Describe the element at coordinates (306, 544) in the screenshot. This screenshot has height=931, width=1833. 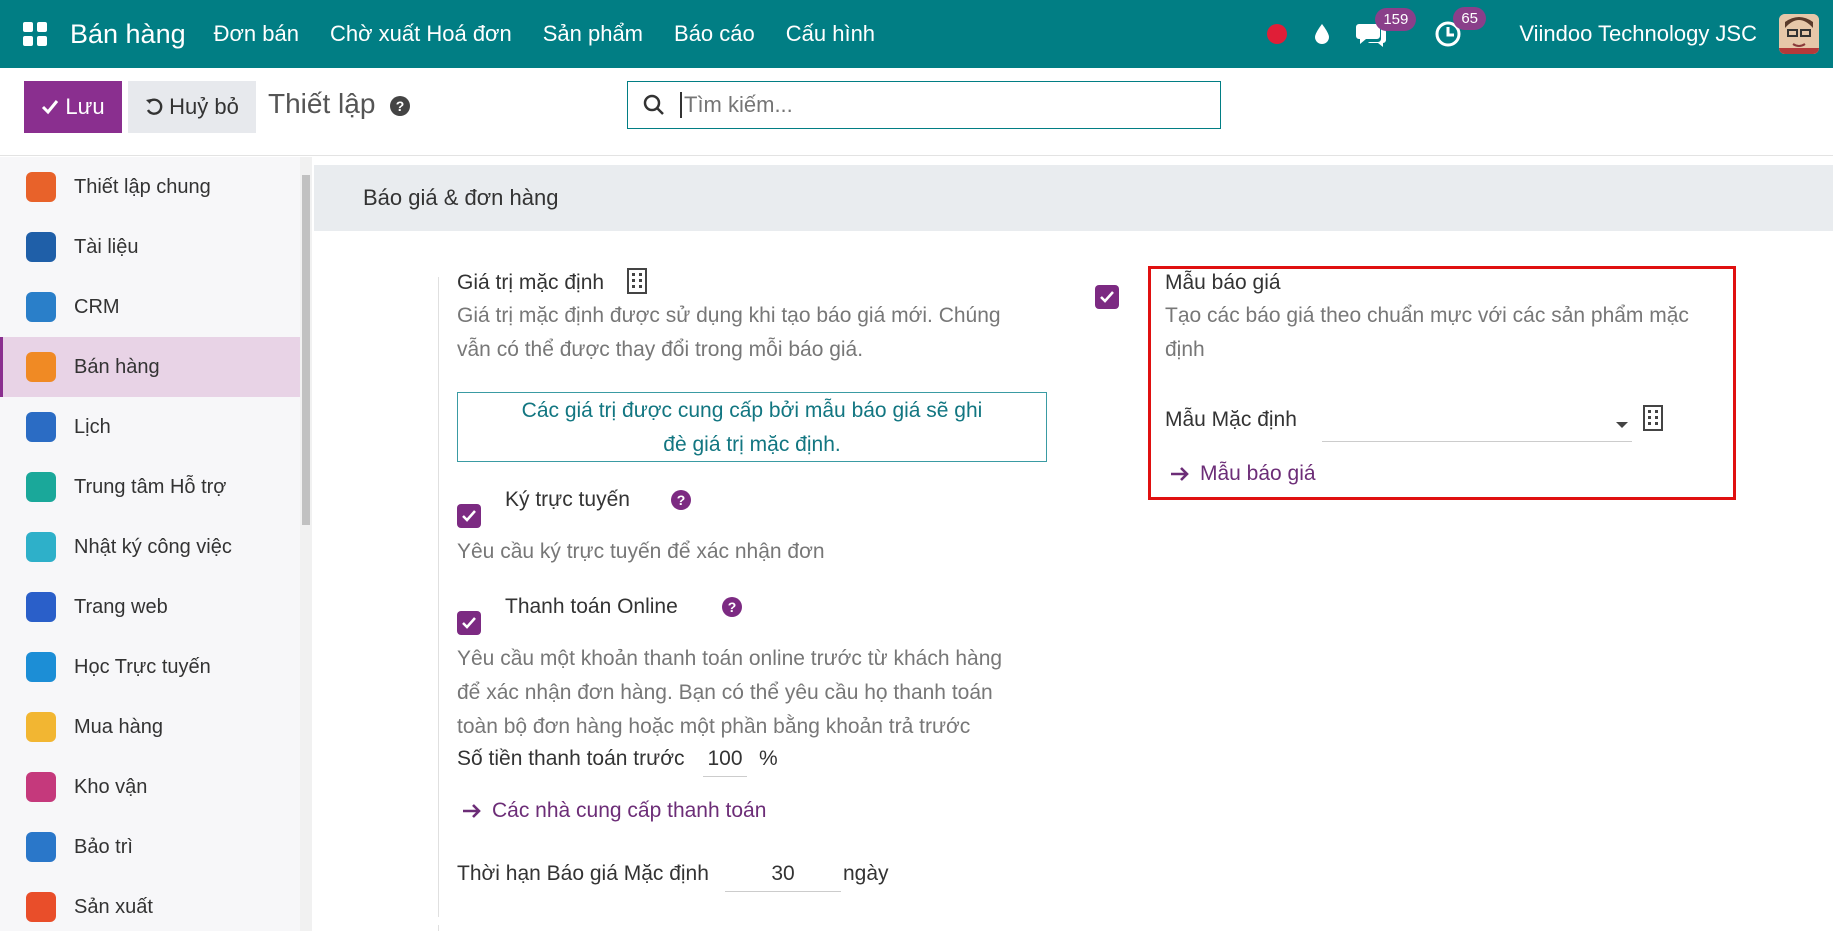
I see `sidebar-scrollbar` at that location.